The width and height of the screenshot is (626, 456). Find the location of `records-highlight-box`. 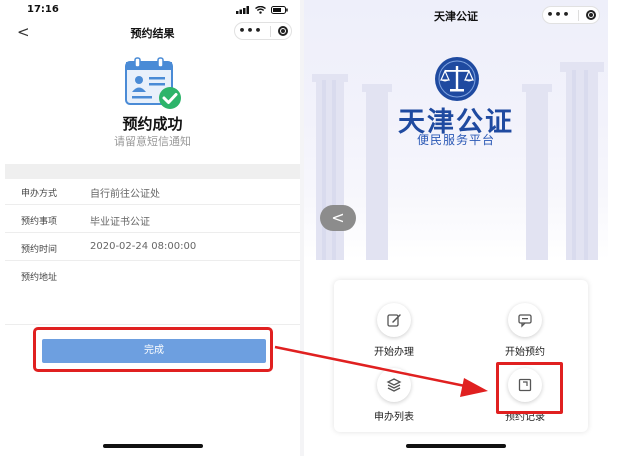

records-highlight-box is located at coordinates (529, 388).